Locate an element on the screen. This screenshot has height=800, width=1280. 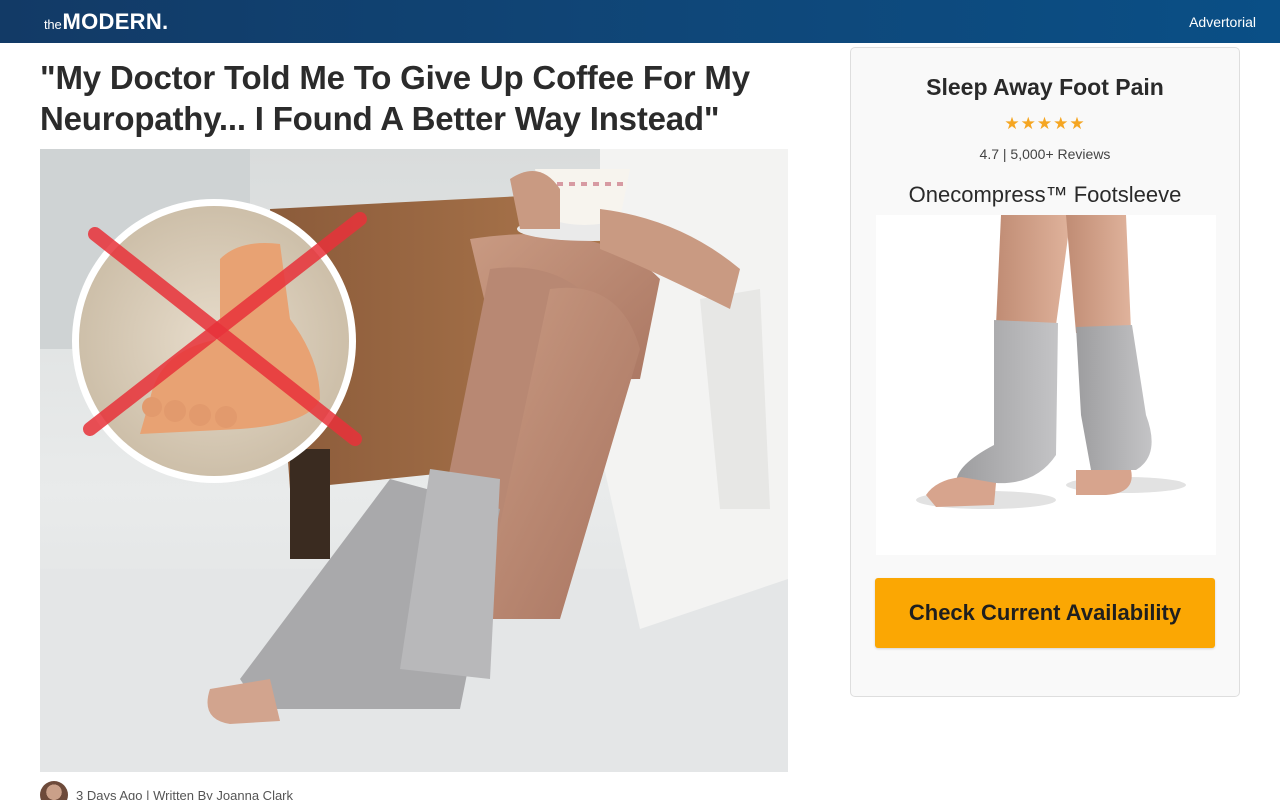
logo-prefix: the is located at coordinates (53, 24).